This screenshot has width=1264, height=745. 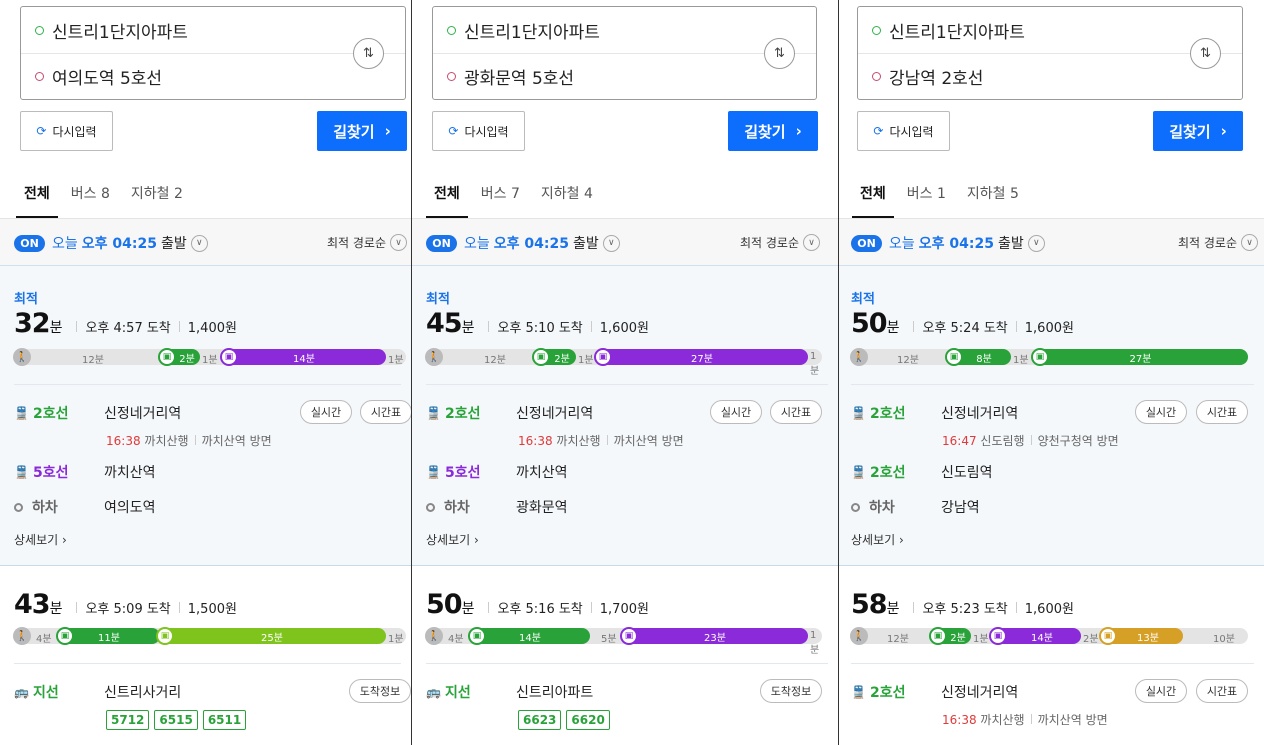 What do you see at coordinates (537, 323) in the screenshot?
I see `route-summary: 45 분 오후 5:10 도착 1,600원` at bounding box center [537, 323].